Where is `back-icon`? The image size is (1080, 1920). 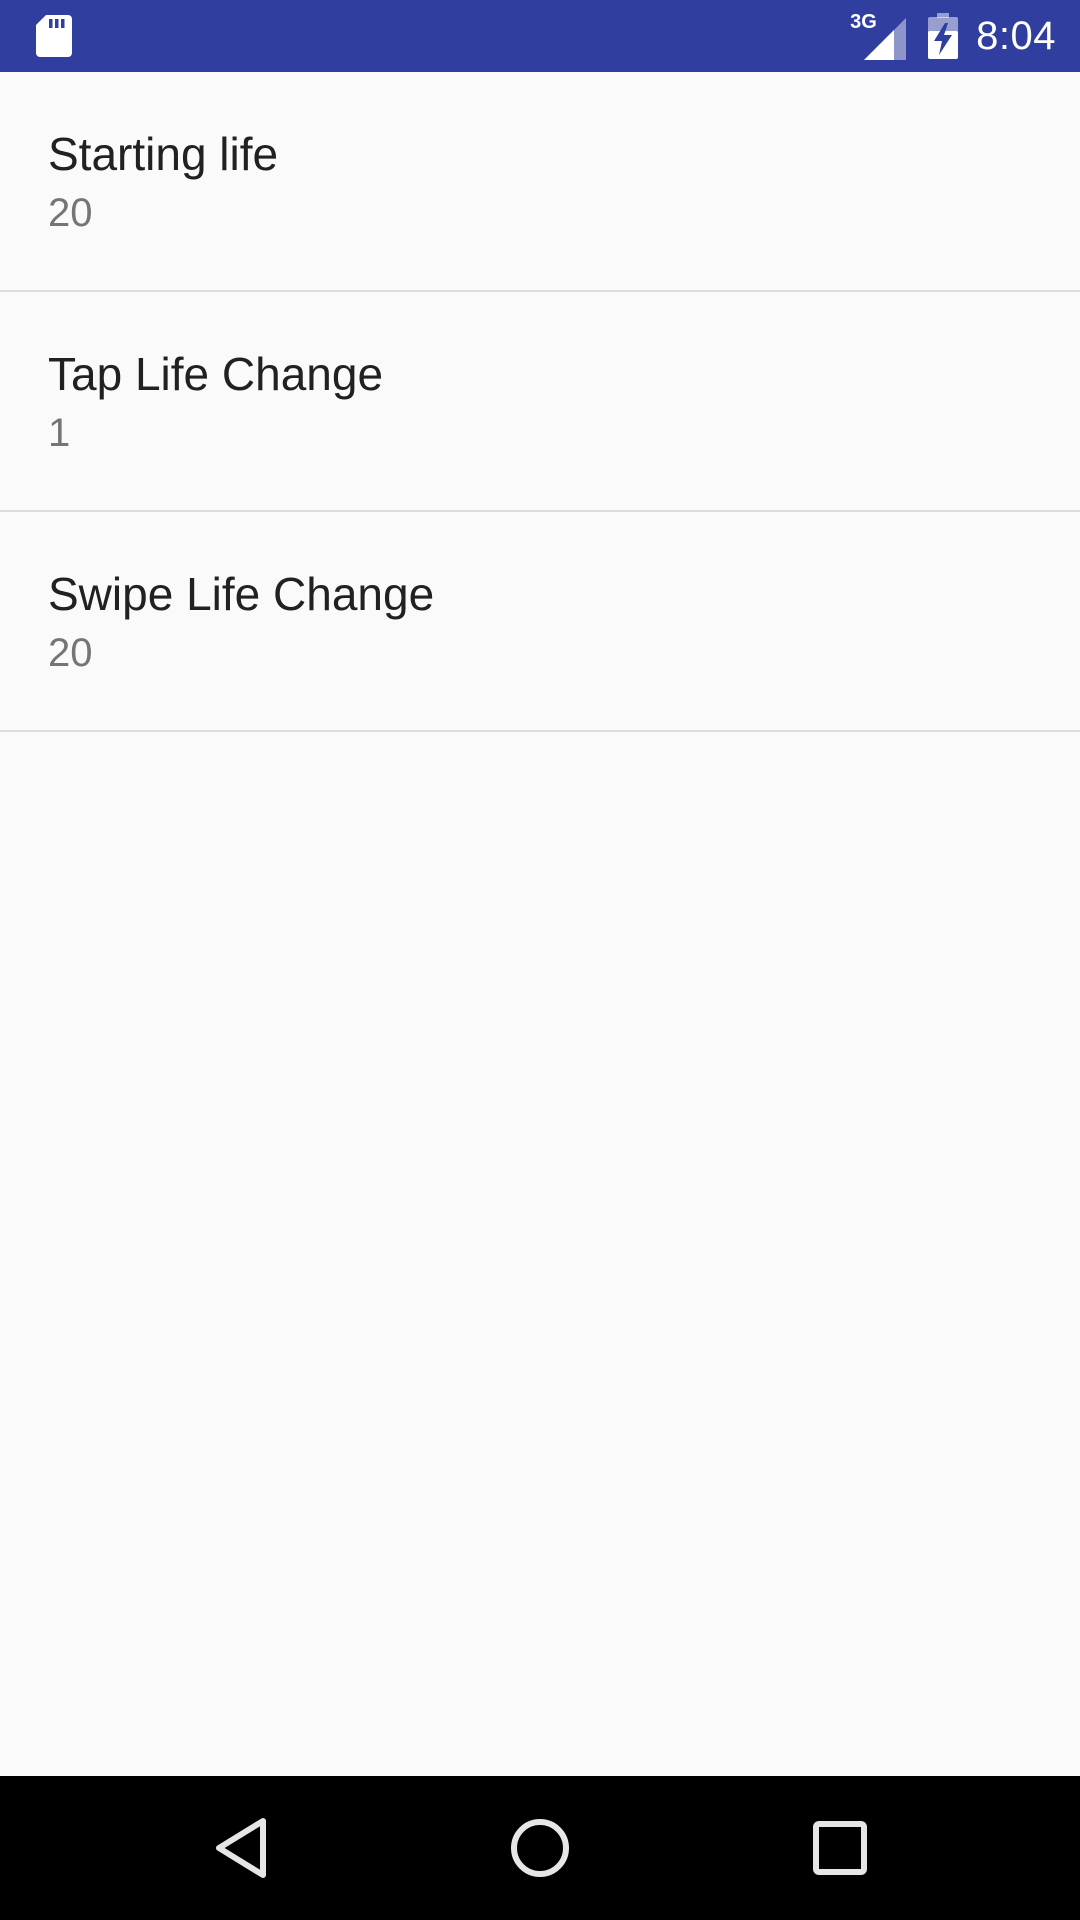
back-icon is located at coordinates (241, 1848).